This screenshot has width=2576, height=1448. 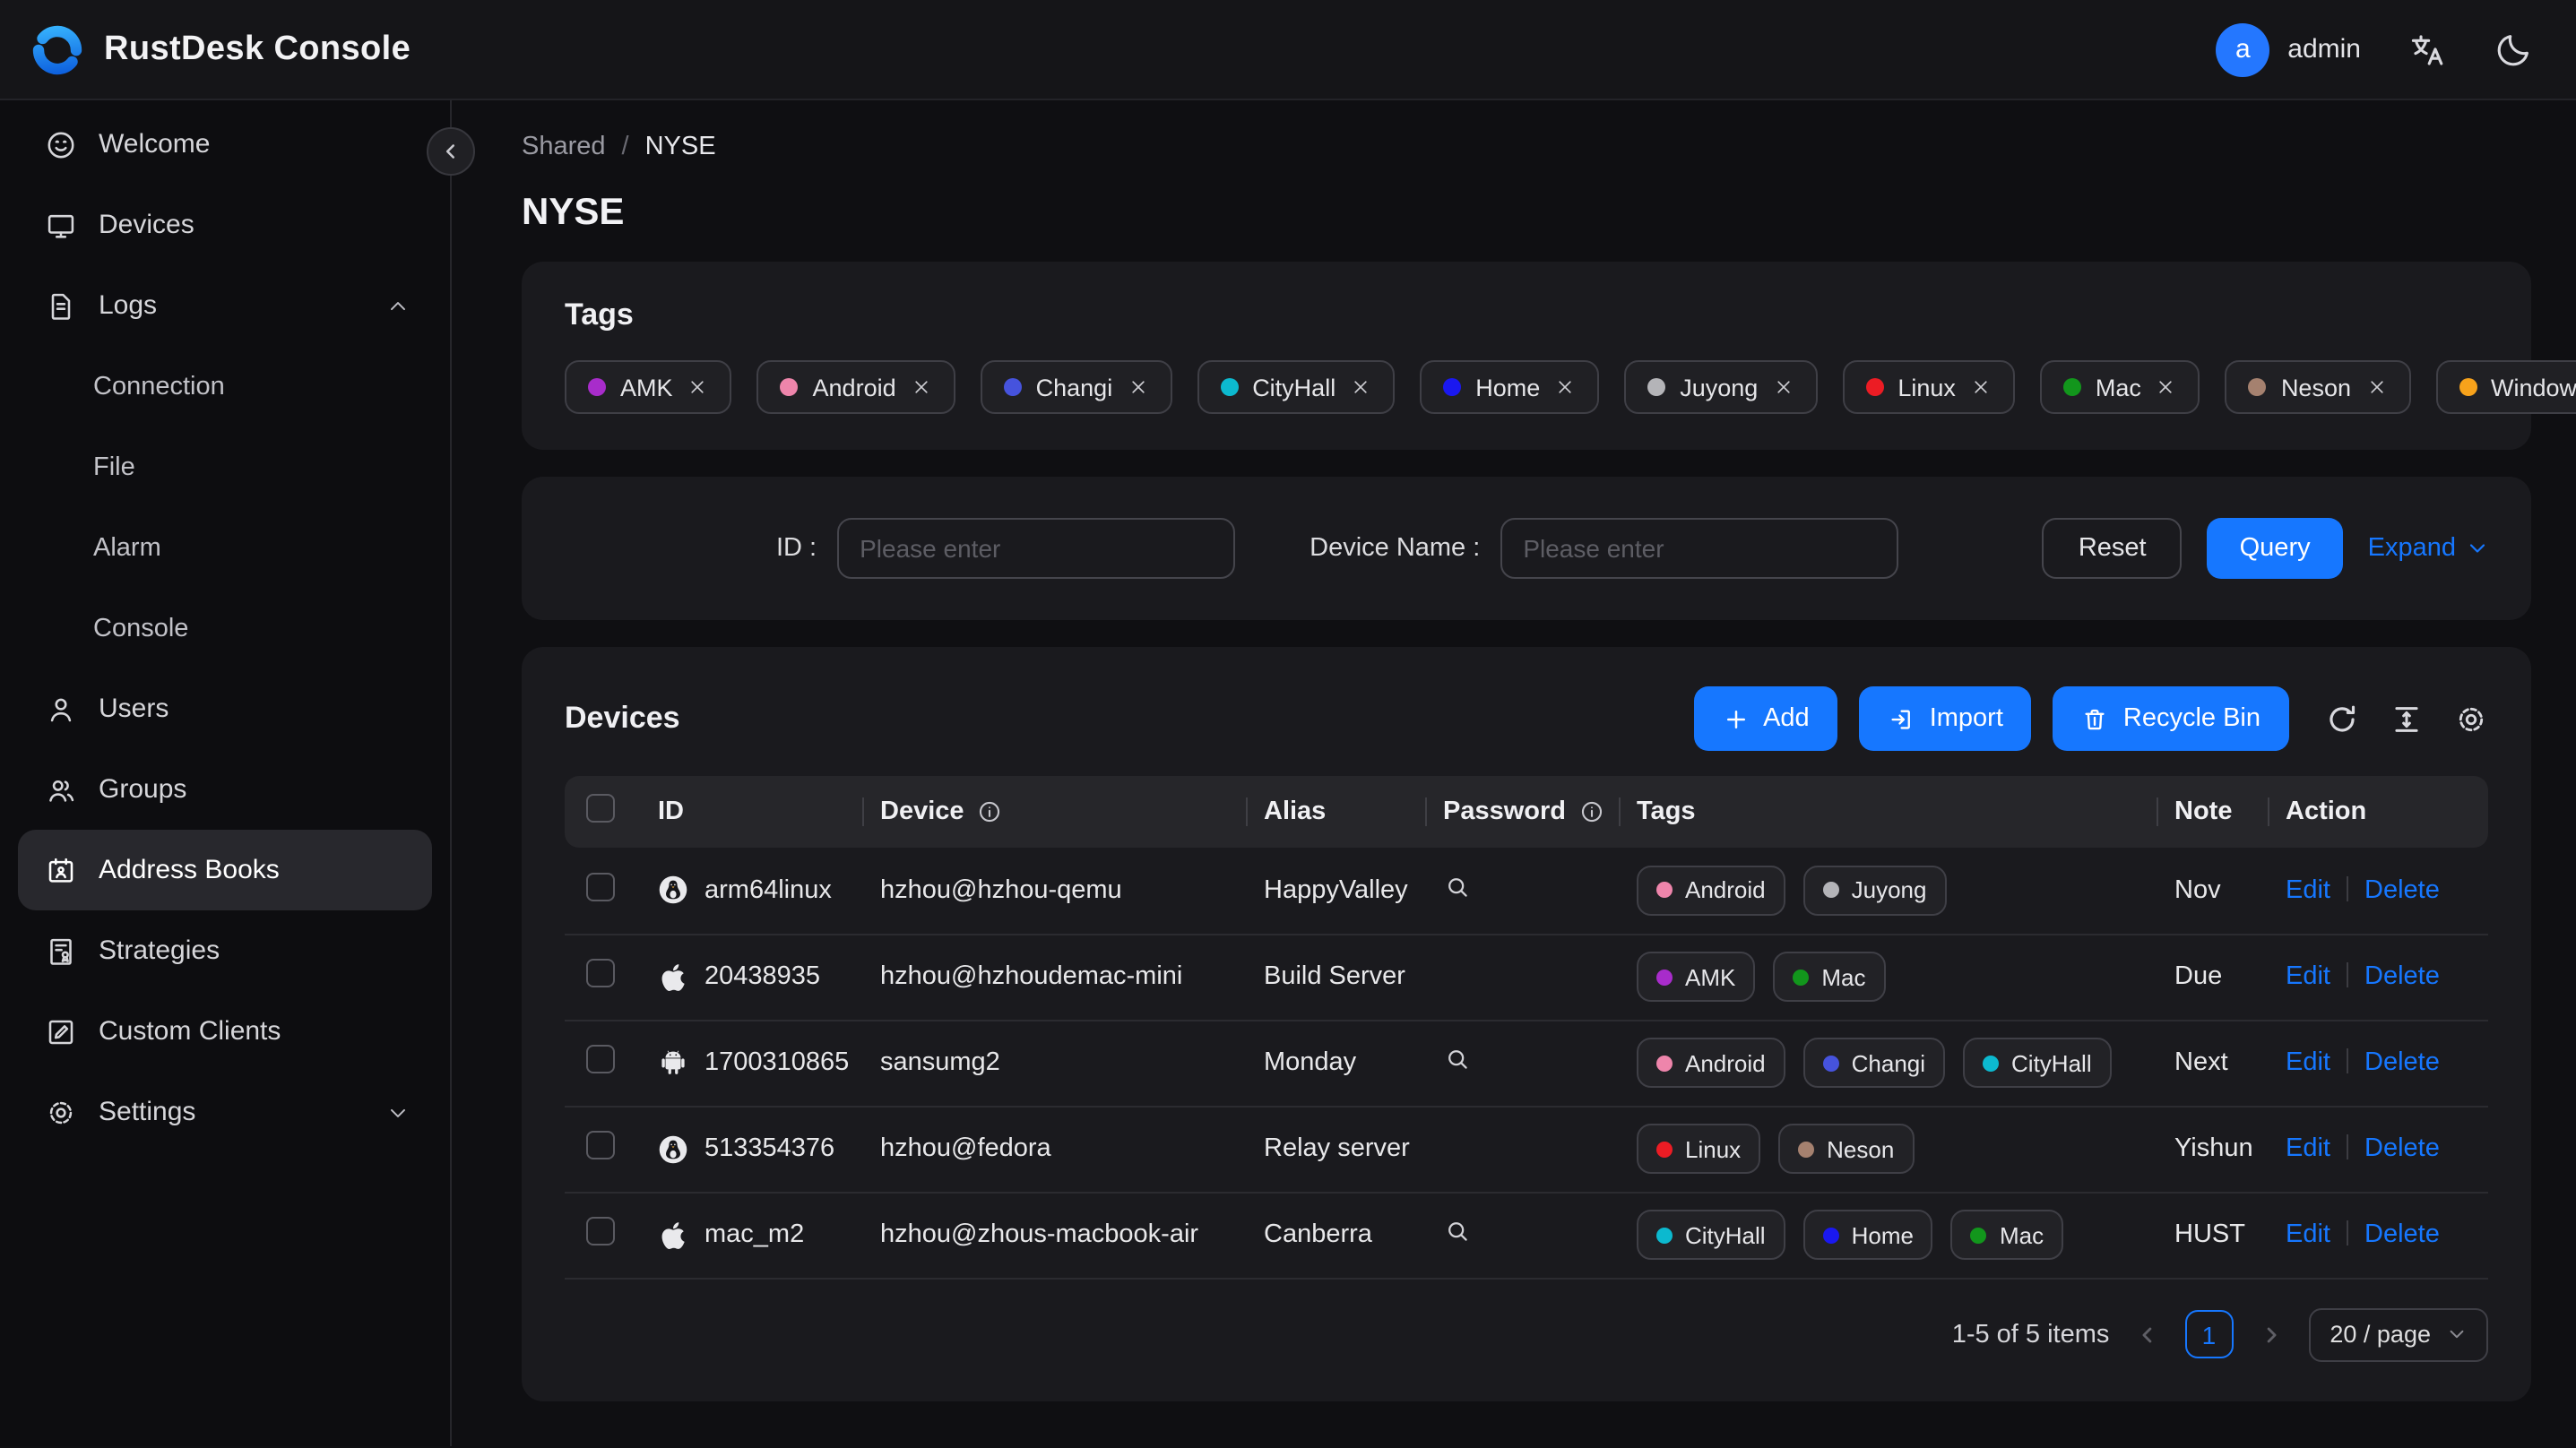 What do you see at coordinates (225, 708) in the screenshot?
I see `sidebar-item-users: Users` at bounding box center [225, 708].